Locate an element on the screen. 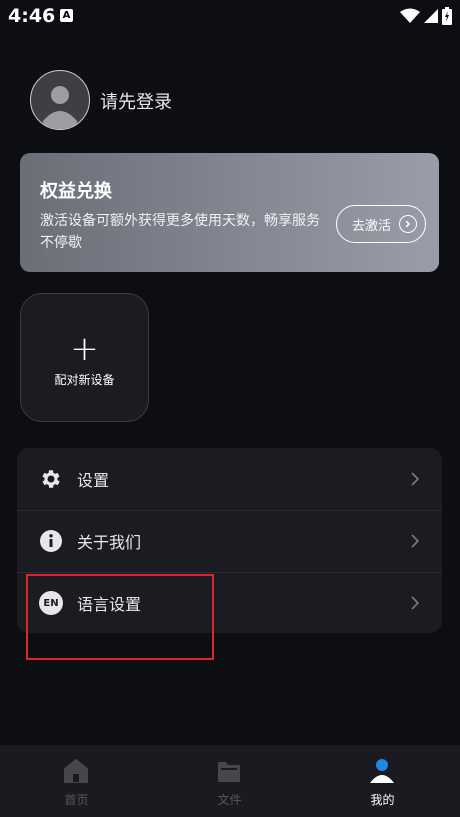 This screenshot has height=817, width=460. benefit-title: 权益兑换 is located at coordinates (76, 191).